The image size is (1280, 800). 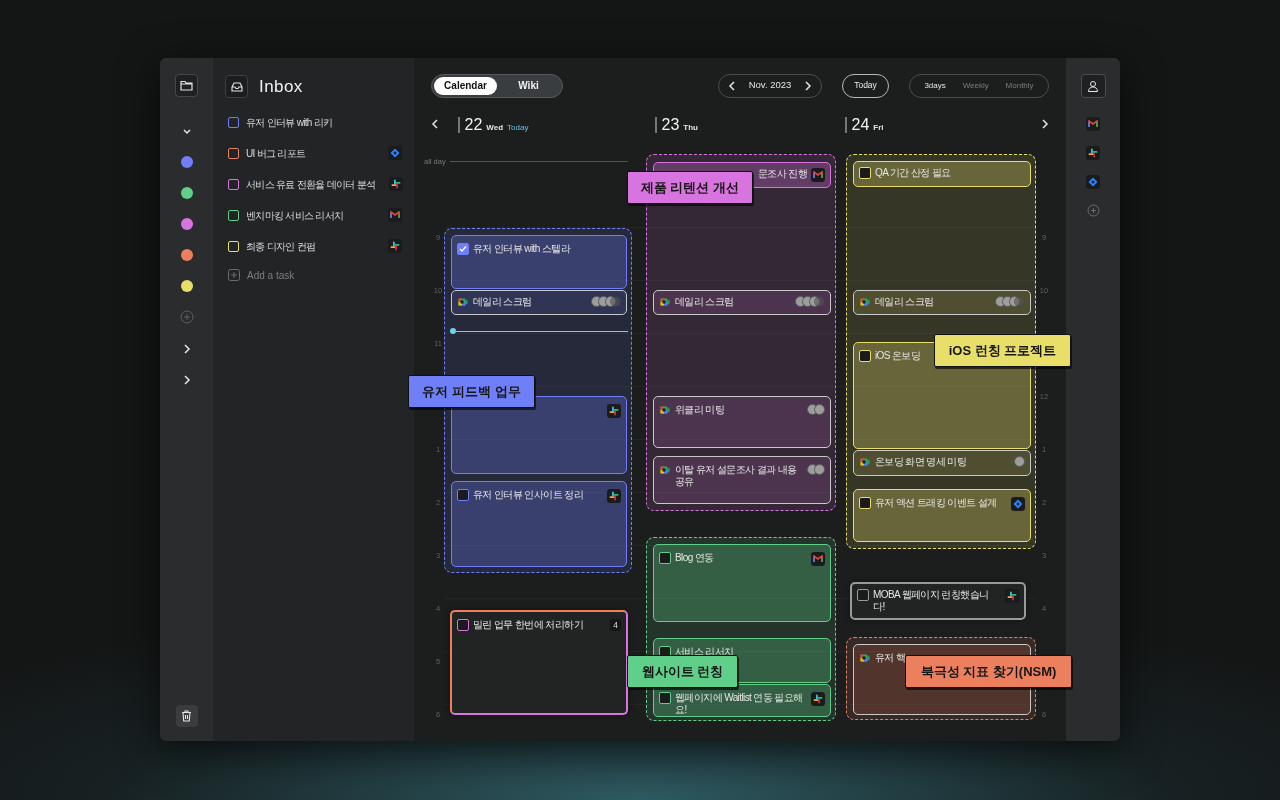 What do you see at coordinates (311, 184) in the screenshot?
I see `task-title: 서비스 유료 전환율 데이터 분석` at bounding box center [311, 184].